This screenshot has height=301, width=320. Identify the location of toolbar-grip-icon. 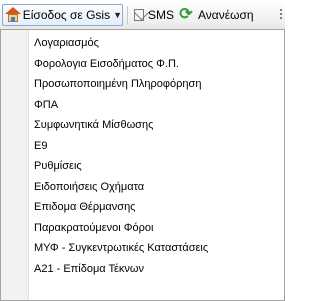
(281, 15).